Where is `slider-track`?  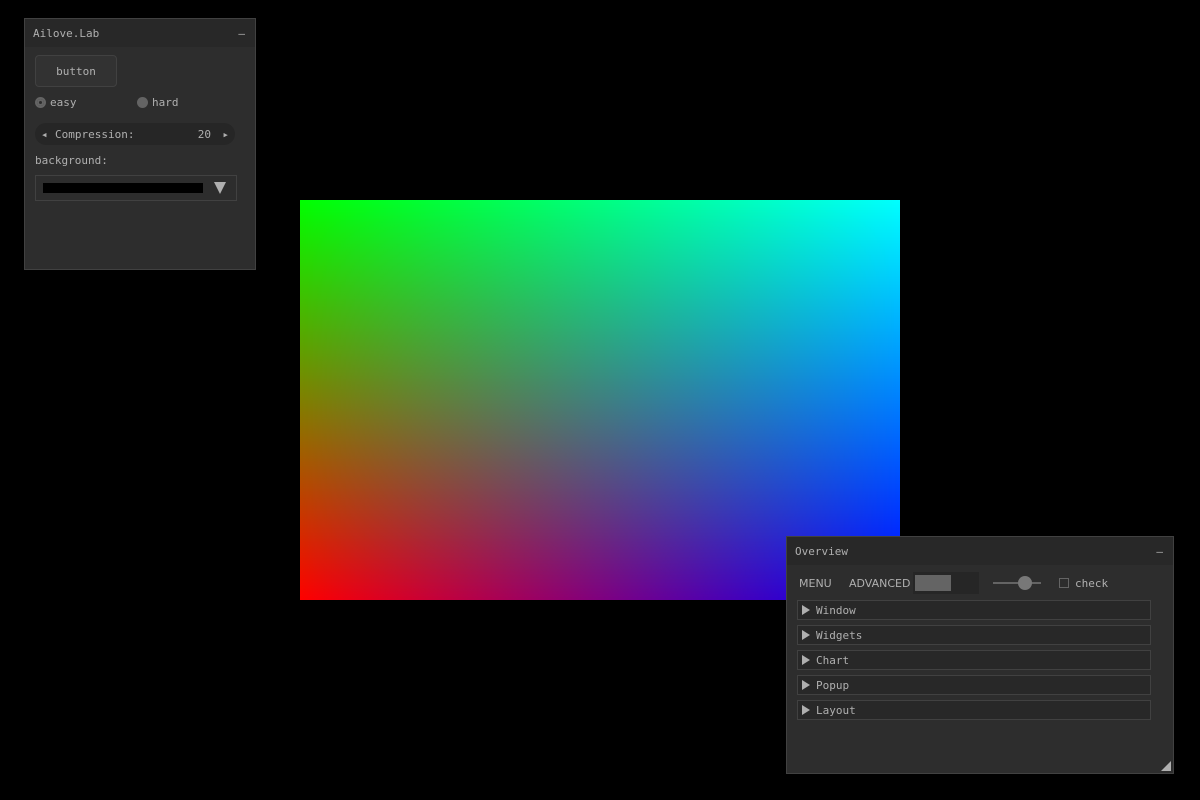
slider-track is located at coordinates (1017, 583).